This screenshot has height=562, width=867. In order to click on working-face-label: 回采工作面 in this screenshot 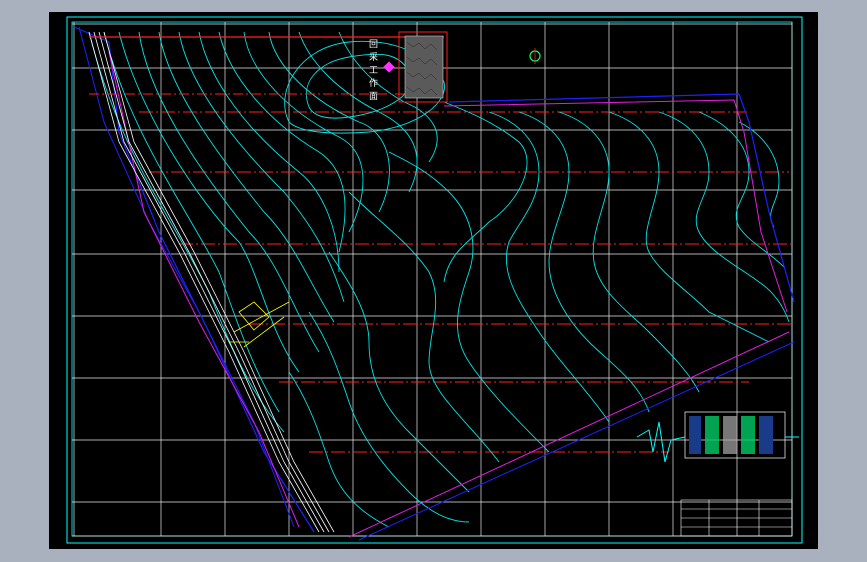, I will do `click(373, 70)`.